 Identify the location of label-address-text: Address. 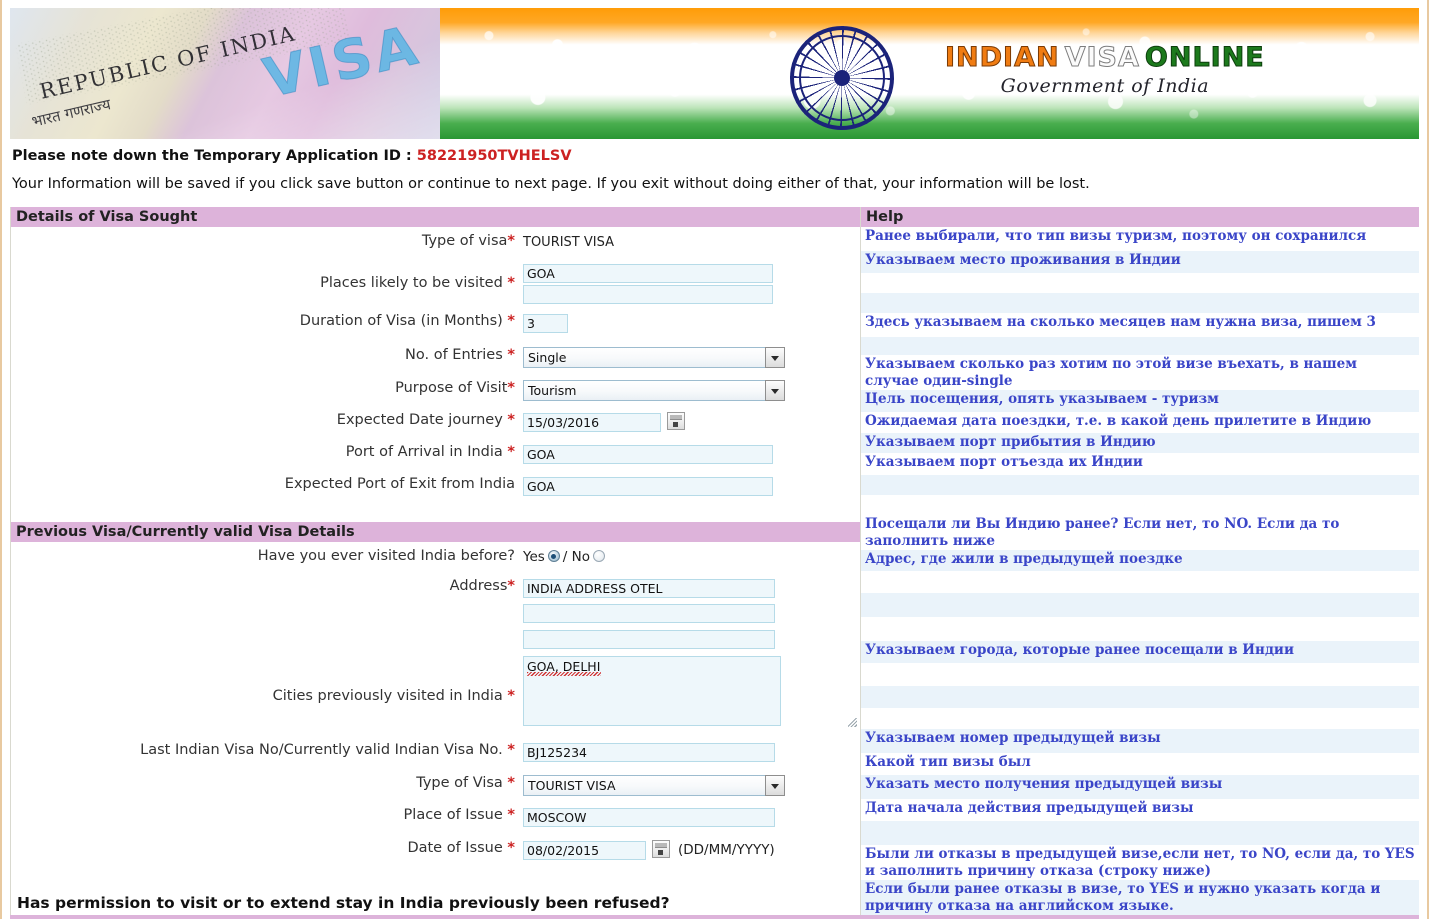
(478, 586).